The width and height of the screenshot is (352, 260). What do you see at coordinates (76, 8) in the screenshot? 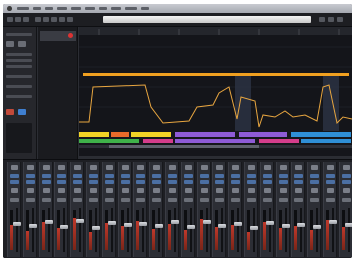
I see `menu-item-region` at bounding box center [76, 8].